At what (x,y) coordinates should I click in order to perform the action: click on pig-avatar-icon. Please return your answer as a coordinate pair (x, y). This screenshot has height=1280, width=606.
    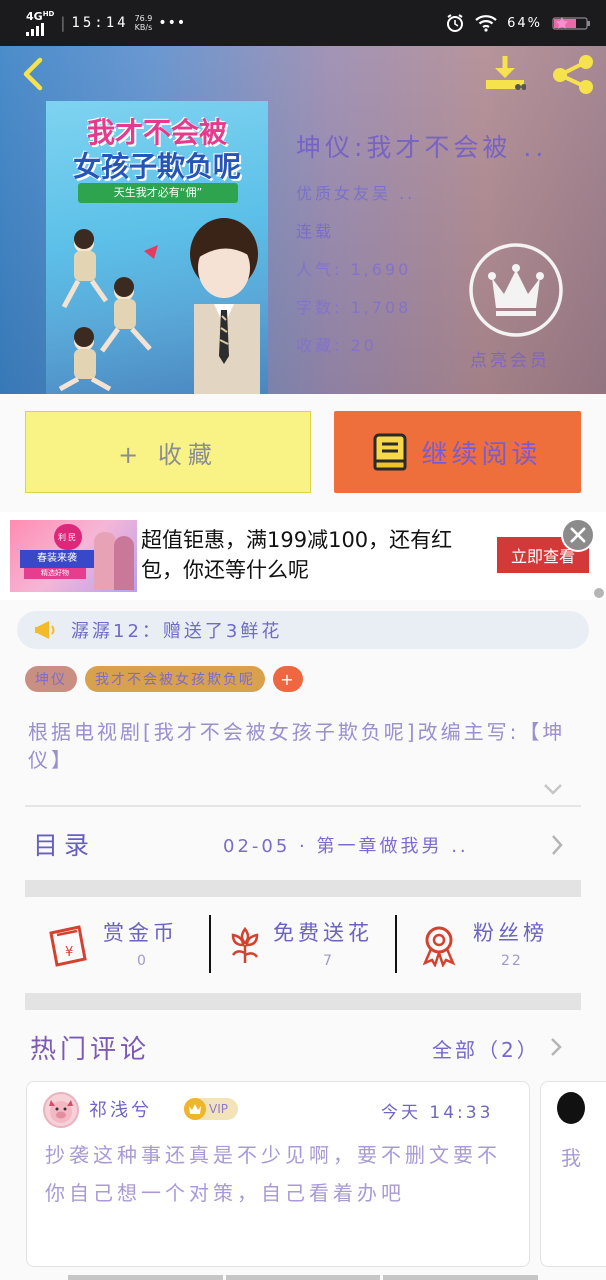
    Looking at the image, I should click on (61, 1111).